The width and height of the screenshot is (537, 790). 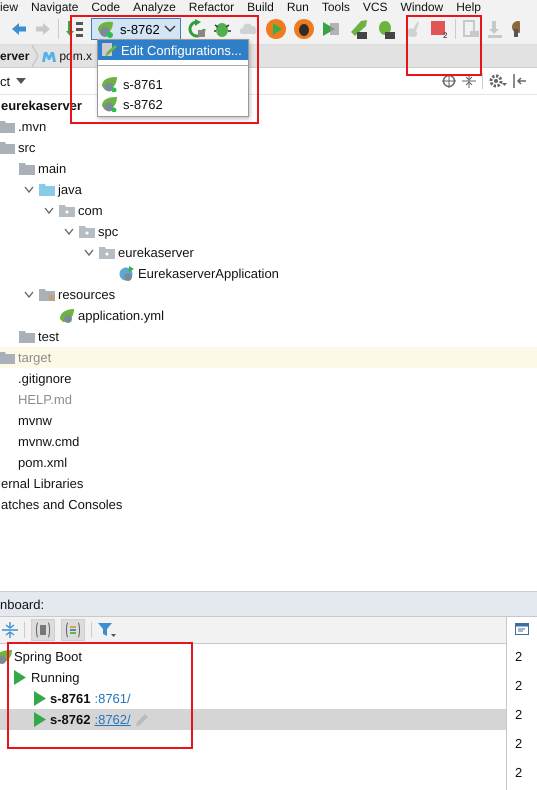 What do you see at coordinates (173, 104) in the screenshot?
I see `menu-item: s-8762` at bounding box center [173, 104].